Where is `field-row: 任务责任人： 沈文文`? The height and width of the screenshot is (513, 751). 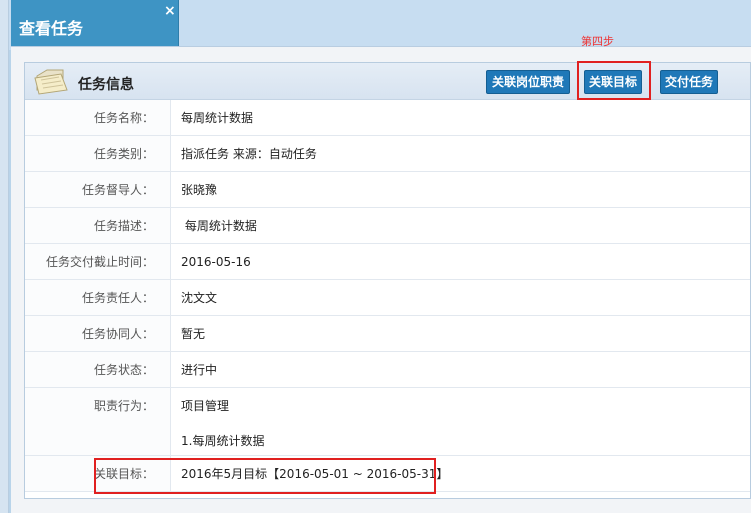 field-row: 任务责任人： 沈文文 is located at coordinates (387, 298).